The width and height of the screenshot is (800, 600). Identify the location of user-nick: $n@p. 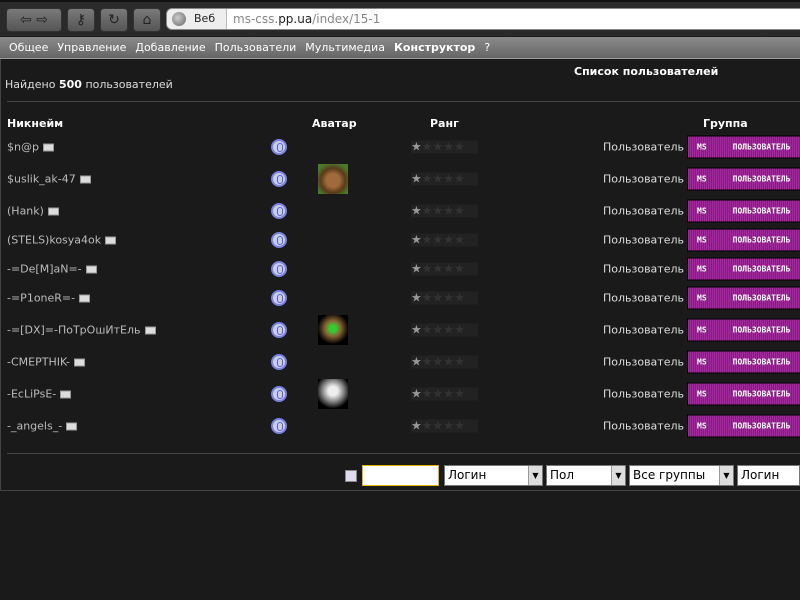
(30, 147).